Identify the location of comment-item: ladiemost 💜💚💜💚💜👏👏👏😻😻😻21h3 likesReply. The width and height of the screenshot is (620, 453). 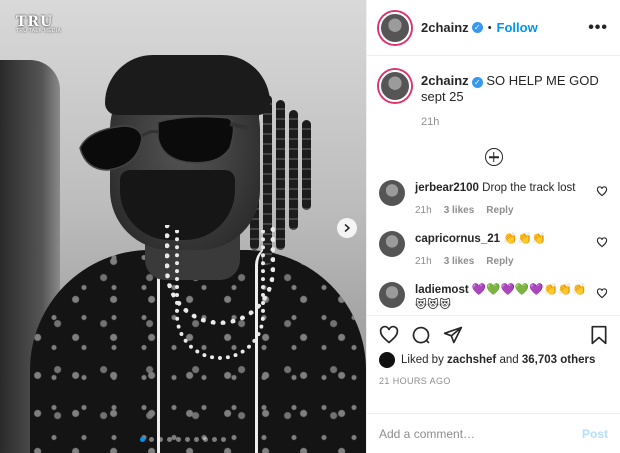
(493, 298).